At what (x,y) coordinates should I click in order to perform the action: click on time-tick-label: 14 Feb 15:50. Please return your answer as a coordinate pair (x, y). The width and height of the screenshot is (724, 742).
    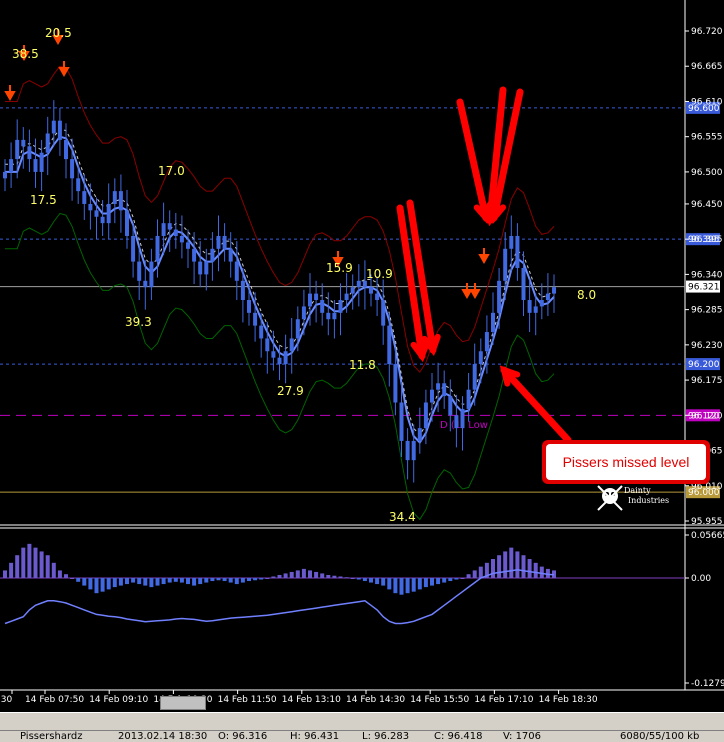
    Looking at the image, I should click on (439, 700).